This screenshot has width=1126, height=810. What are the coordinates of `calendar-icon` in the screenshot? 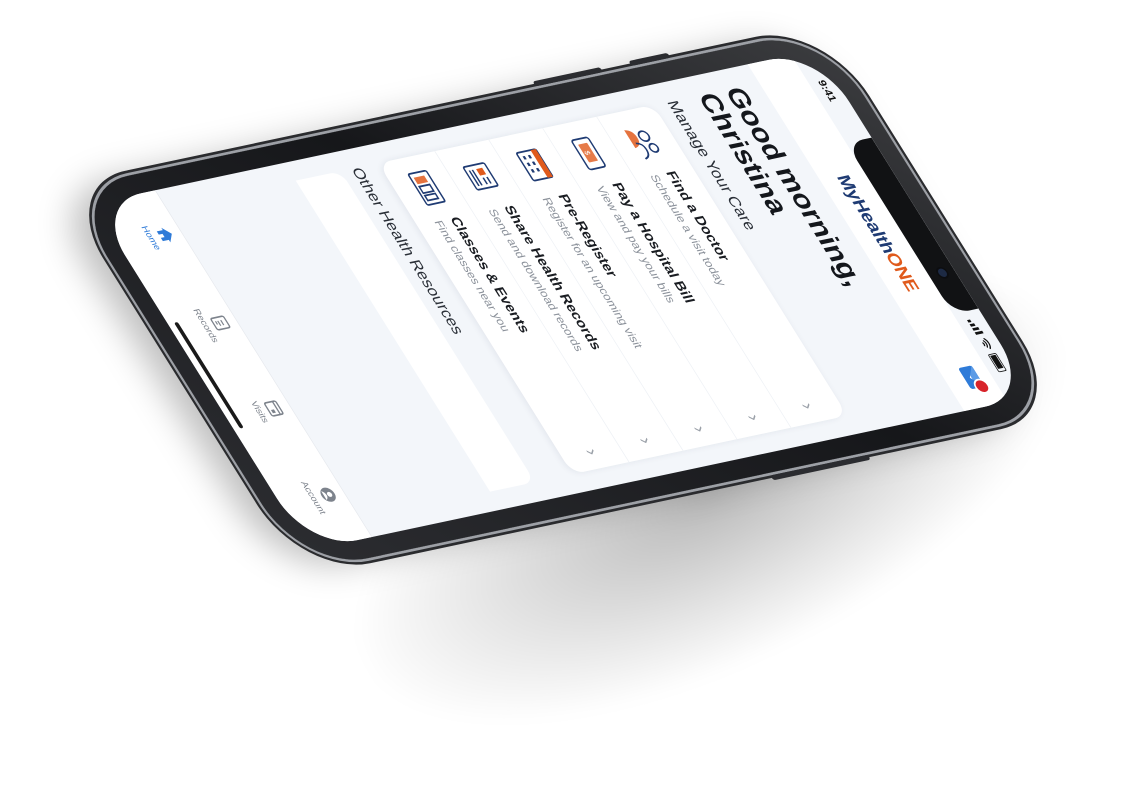 It's located at (535, 165).